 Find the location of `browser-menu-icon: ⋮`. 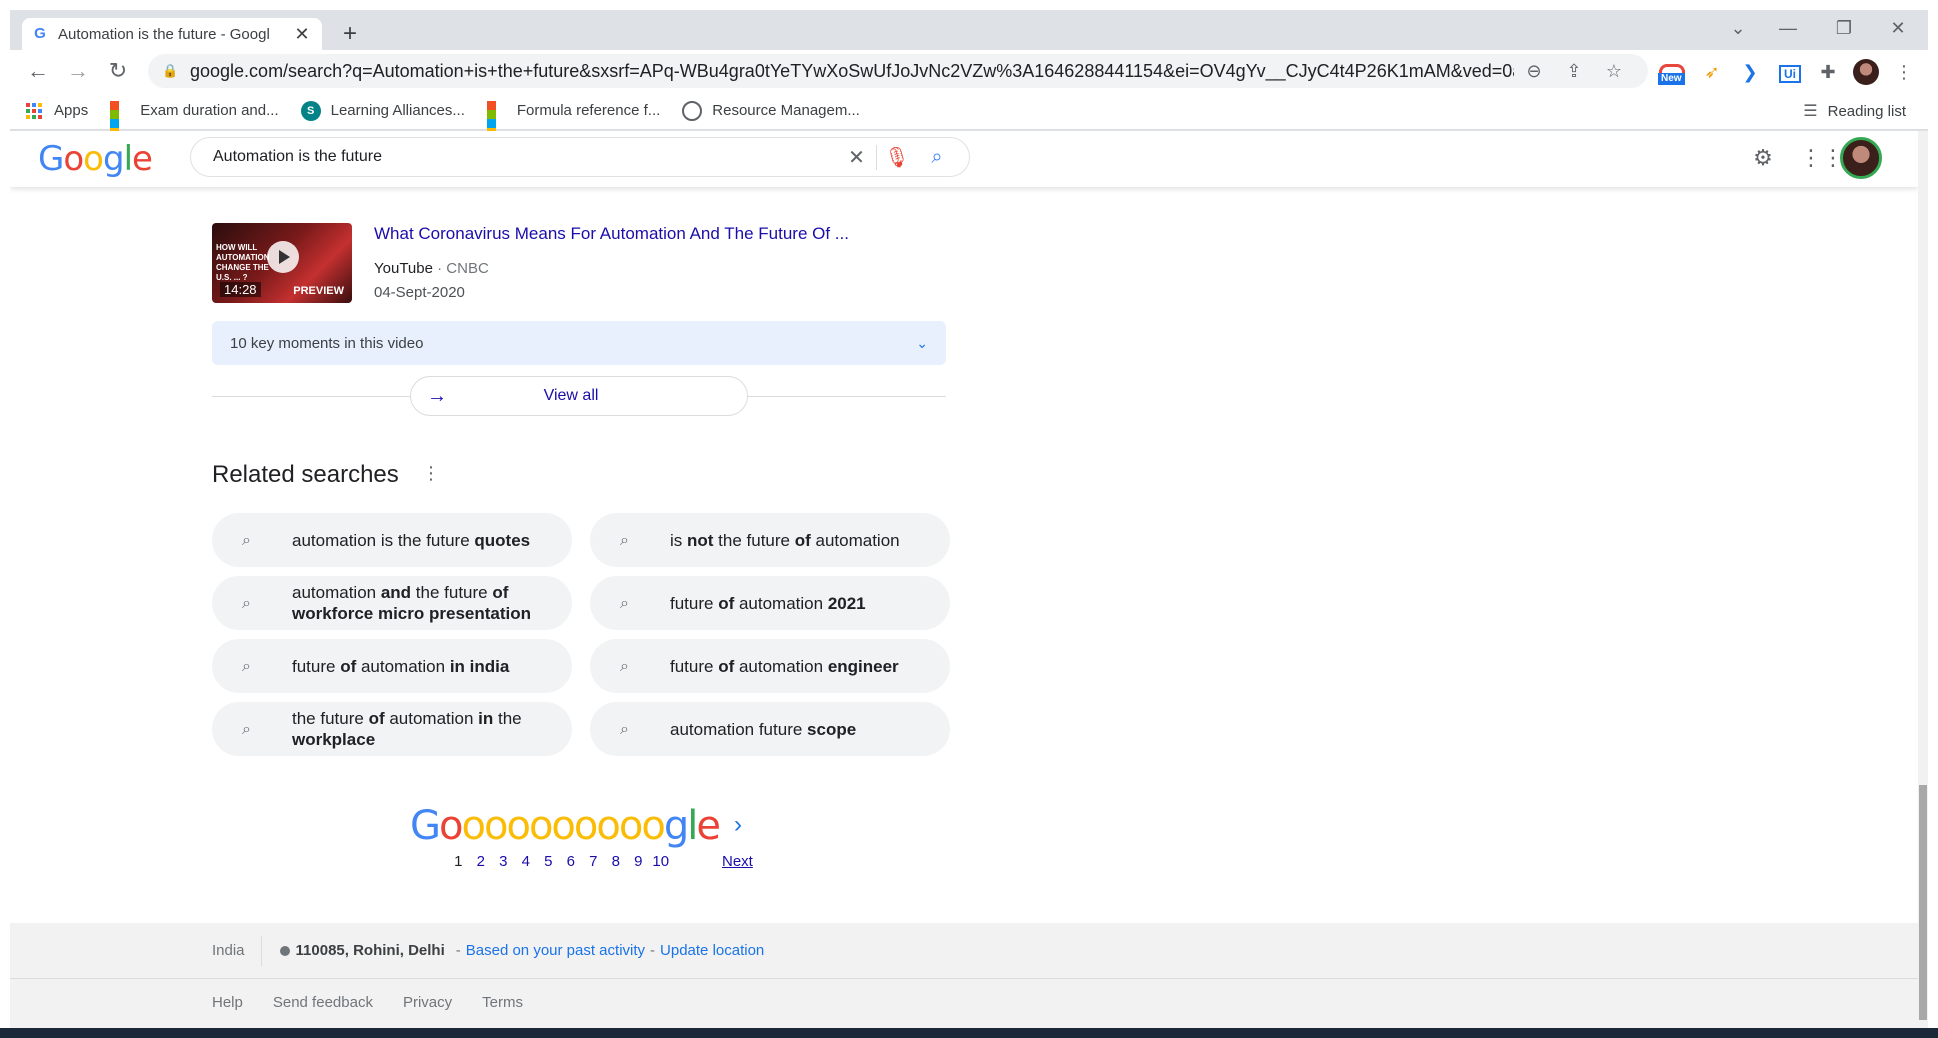

browser-menu-icon: ⋮ is located at coordinates (1904, 72).